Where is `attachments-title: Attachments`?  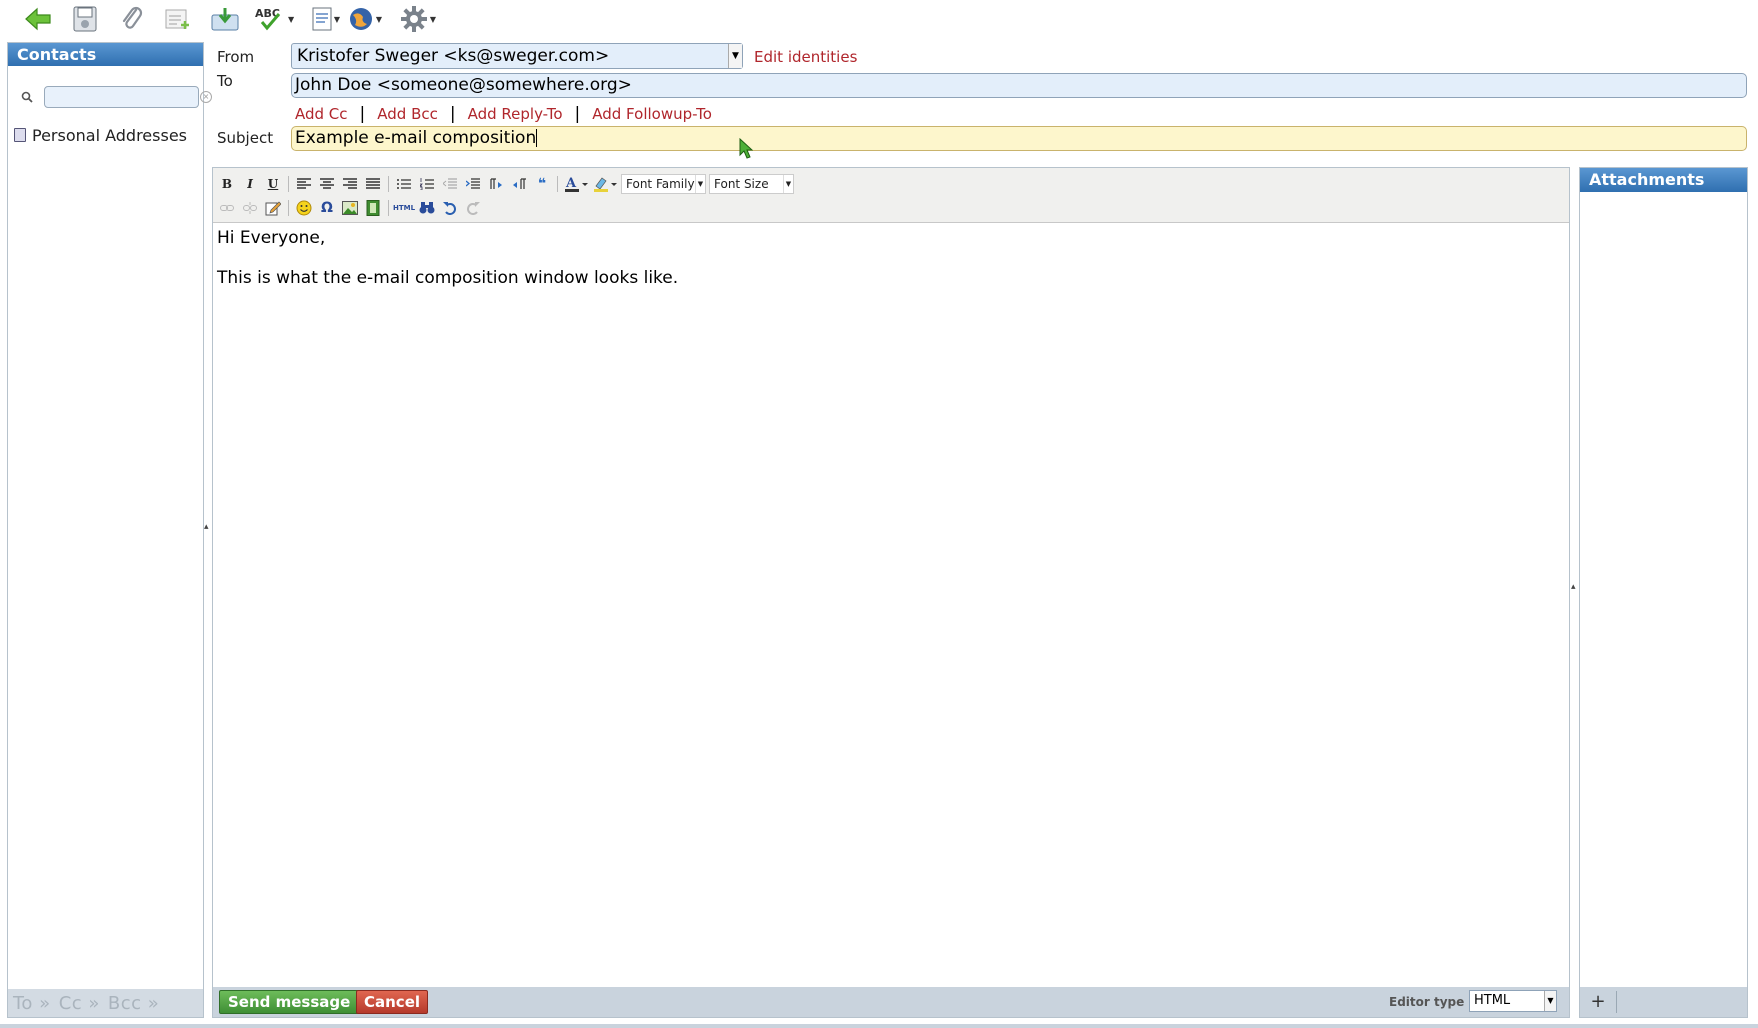 attachments-title: Attachments is located at coordinates (1663, 180).